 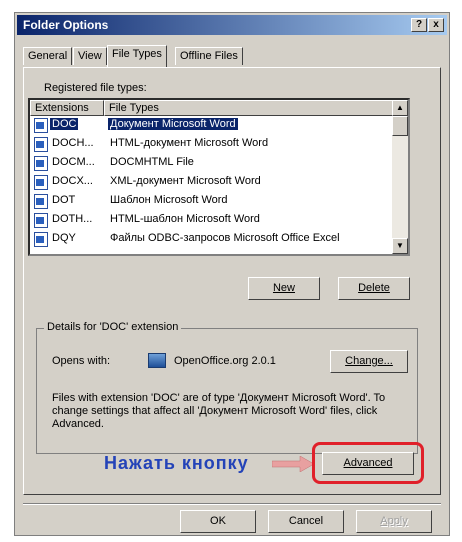 What do you see at coordinates (400, 126) in the screenshot?
I see `scroll-thumb` at bounding box center [400, 126].